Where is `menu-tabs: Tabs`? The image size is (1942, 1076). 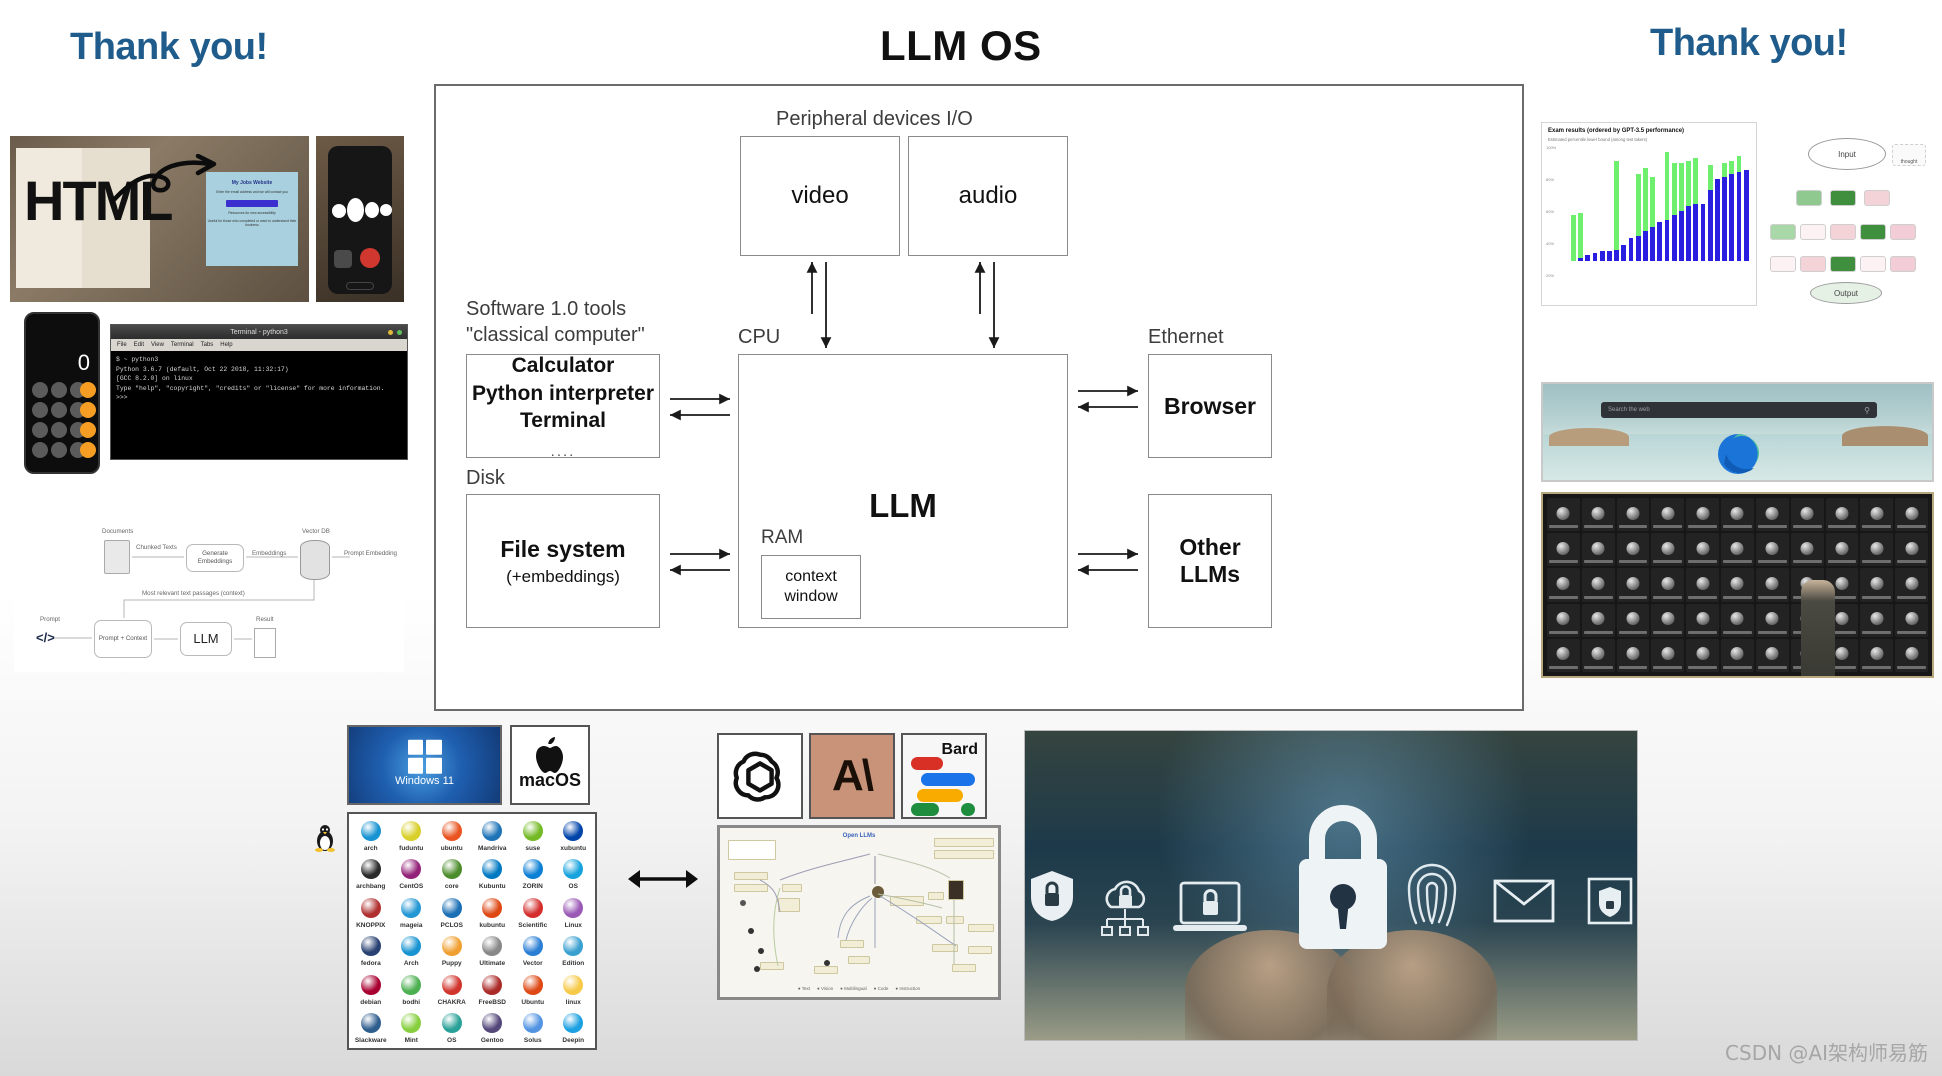 menu-tabs: Tabs is located at coordinates (207, 345).